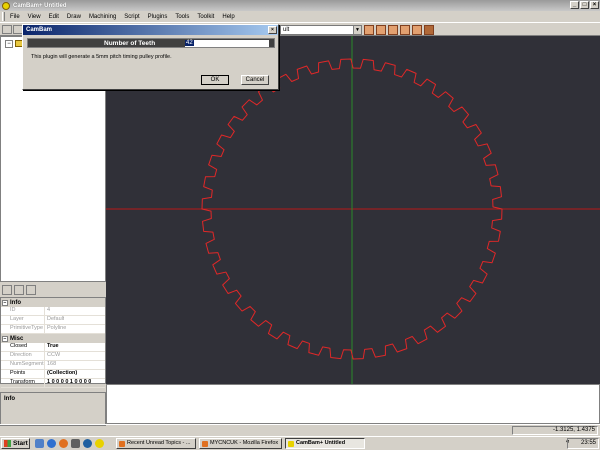 This screenshot has width=600, height=450. Describe the element at coordinates (6, 5) in the screenshot. I see `app-icon` at that location.